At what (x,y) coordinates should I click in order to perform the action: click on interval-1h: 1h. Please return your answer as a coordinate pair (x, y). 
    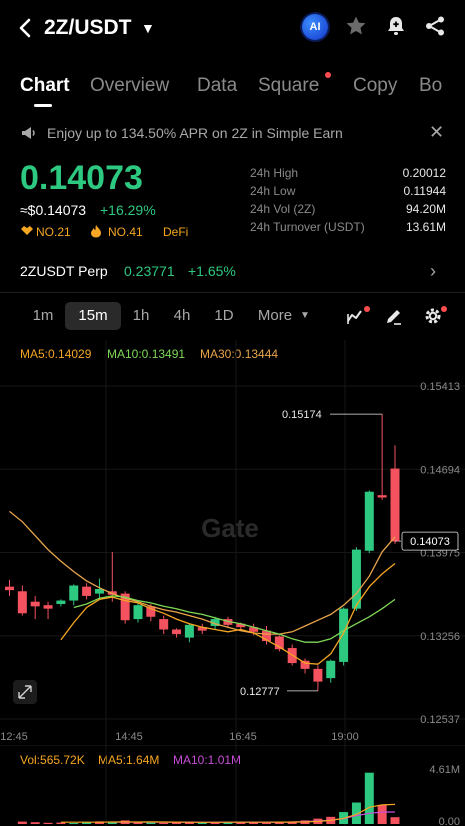
    Looking at the image, I should click on (141, 316).